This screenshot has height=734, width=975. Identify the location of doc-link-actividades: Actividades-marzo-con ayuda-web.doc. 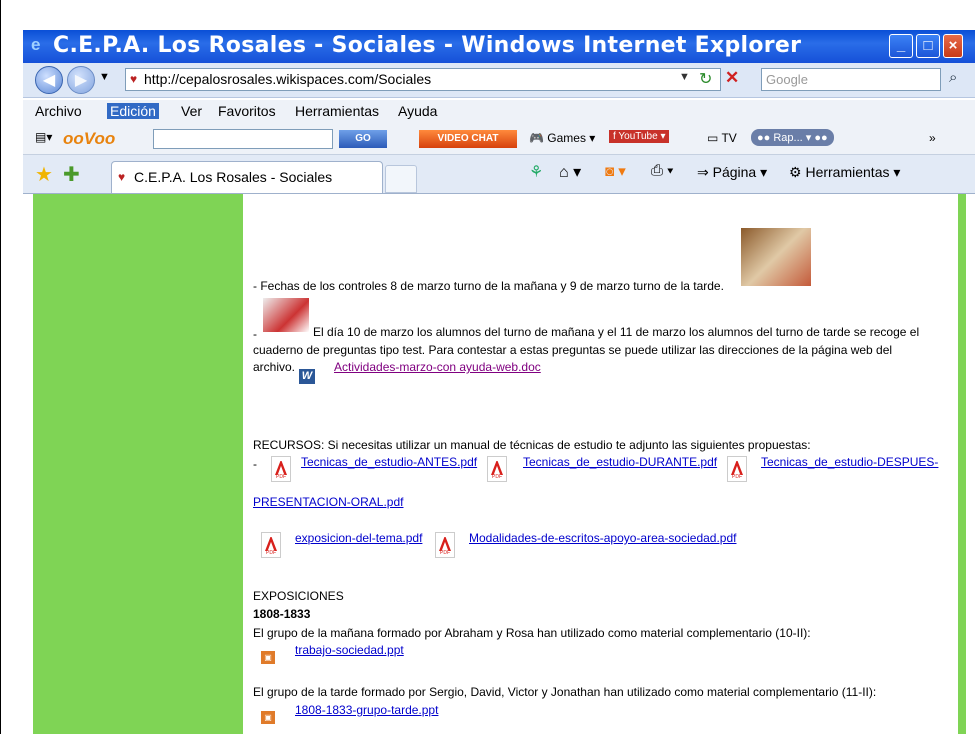
(437, 367).